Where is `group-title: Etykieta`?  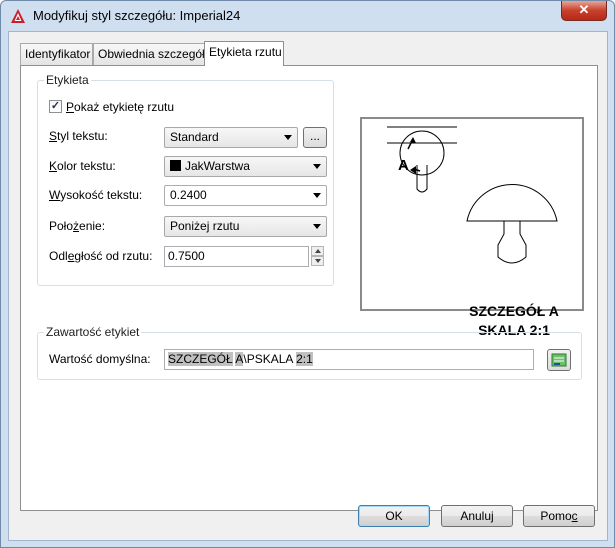 group-title: Etykieta is located at coordinates (67, 80).